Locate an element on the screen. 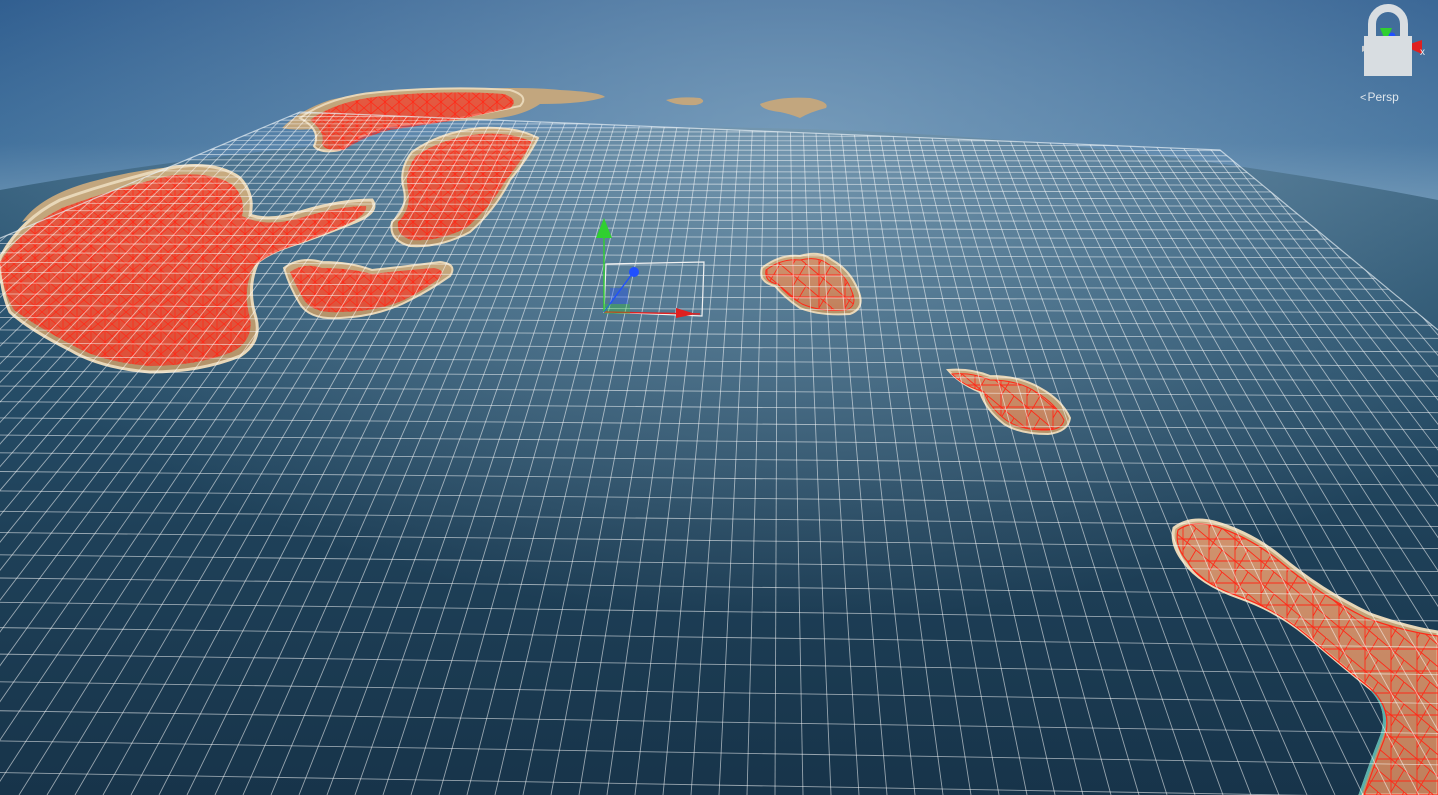  lock-icon is located at coordinates (1388, 44).